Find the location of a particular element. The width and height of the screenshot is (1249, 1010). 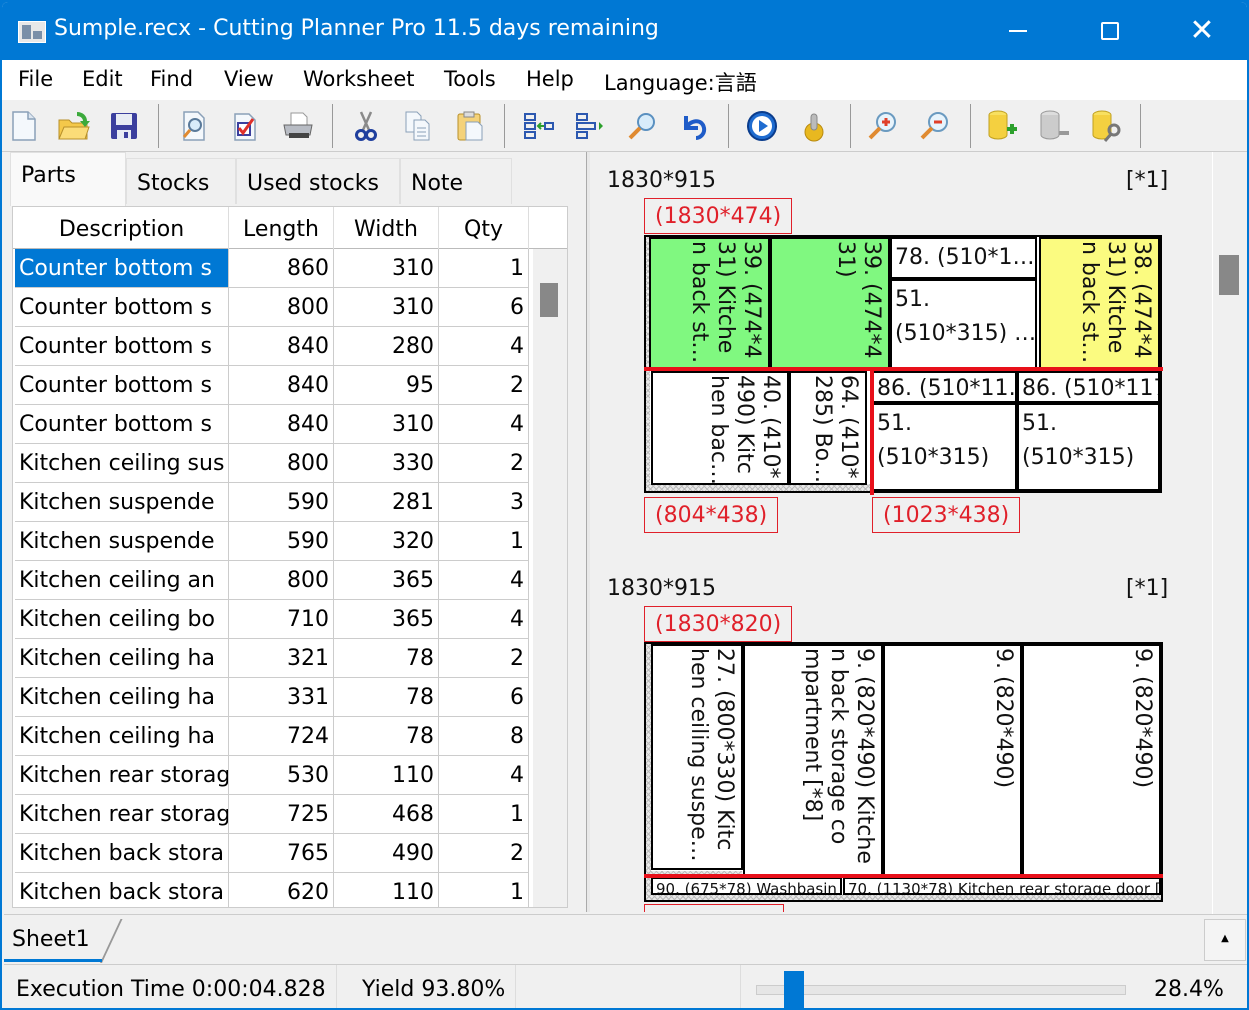

zoom-slider-thumb is located at coordinates (794, 989).